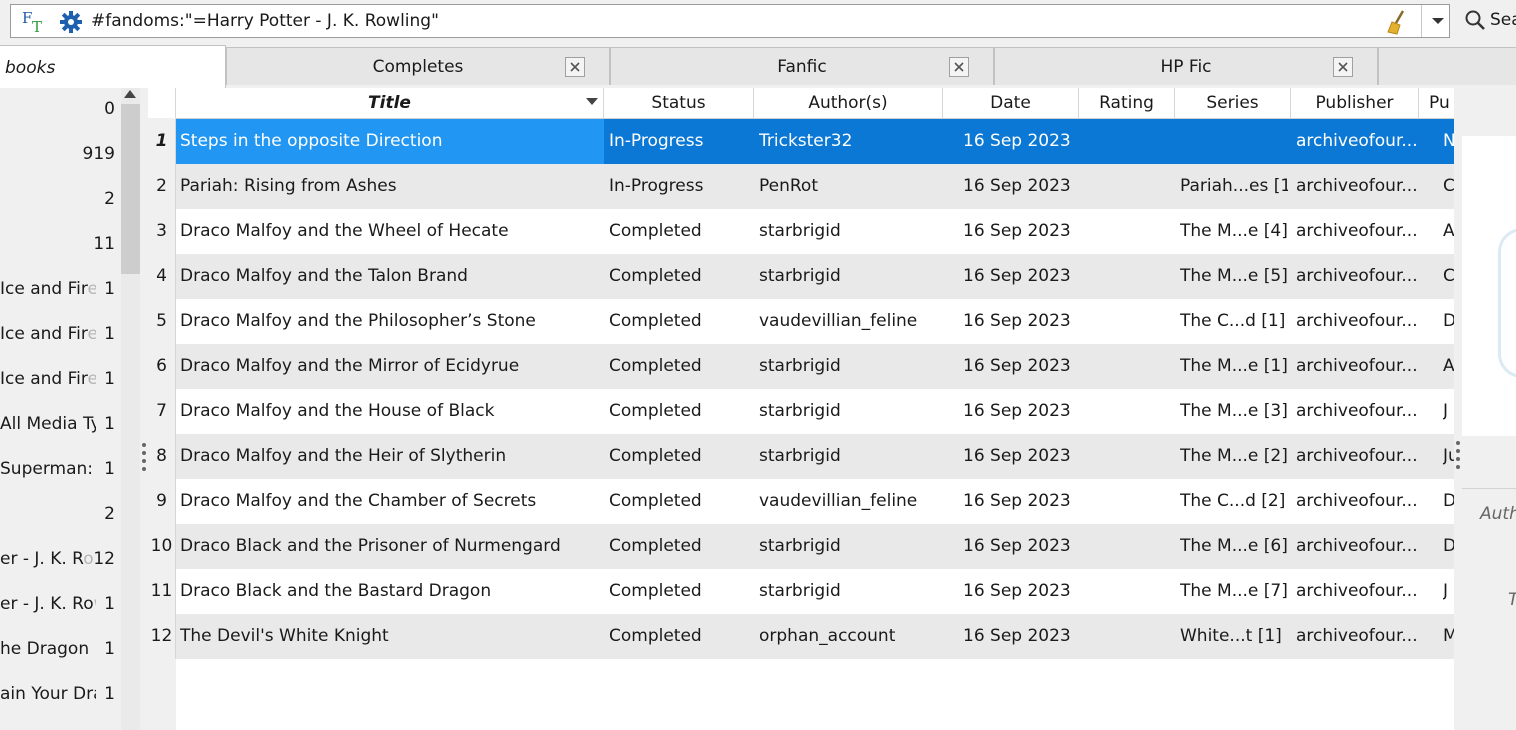 This screenshot has height=730, width=1516. What do you see at coordinates (390, 636) in the screenshot?
I see `title-cell: The Devil's White Knight` at bounding box center [390, 636].